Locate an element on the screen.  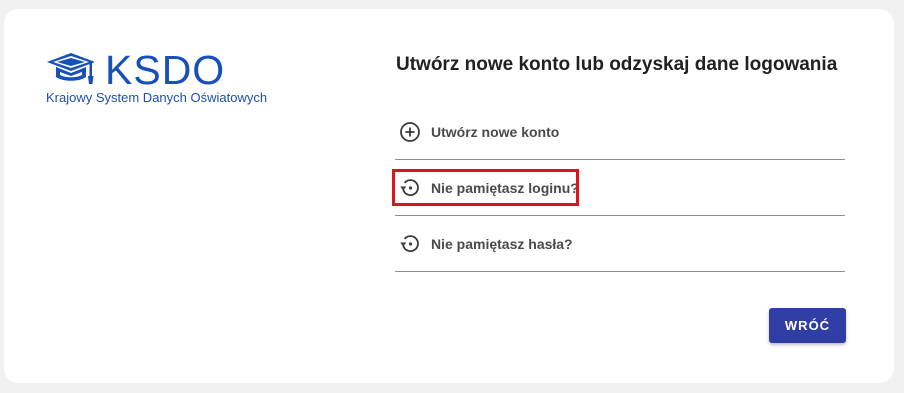
brand-subtitle: Krajowy System Danych Oświatowych is located at coordinates (157, 97).